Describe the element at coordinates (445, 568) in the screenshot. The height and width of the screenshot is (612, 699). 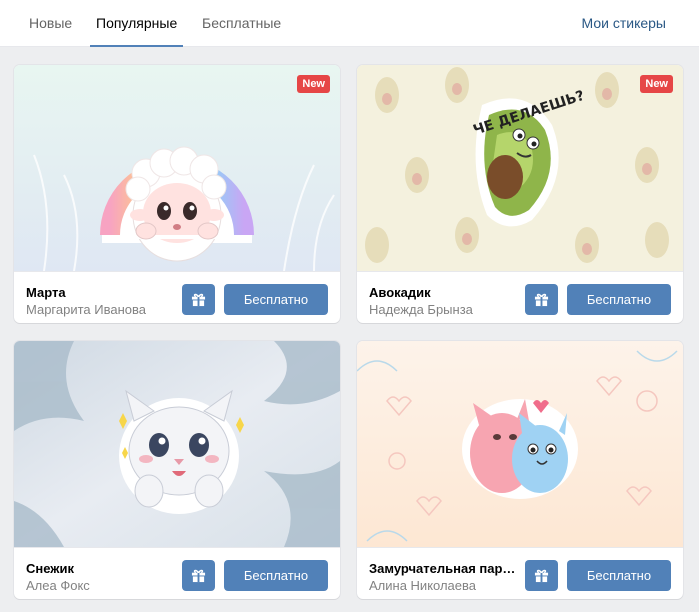
I see `pack-title: Замурчательная парочка` at that location.